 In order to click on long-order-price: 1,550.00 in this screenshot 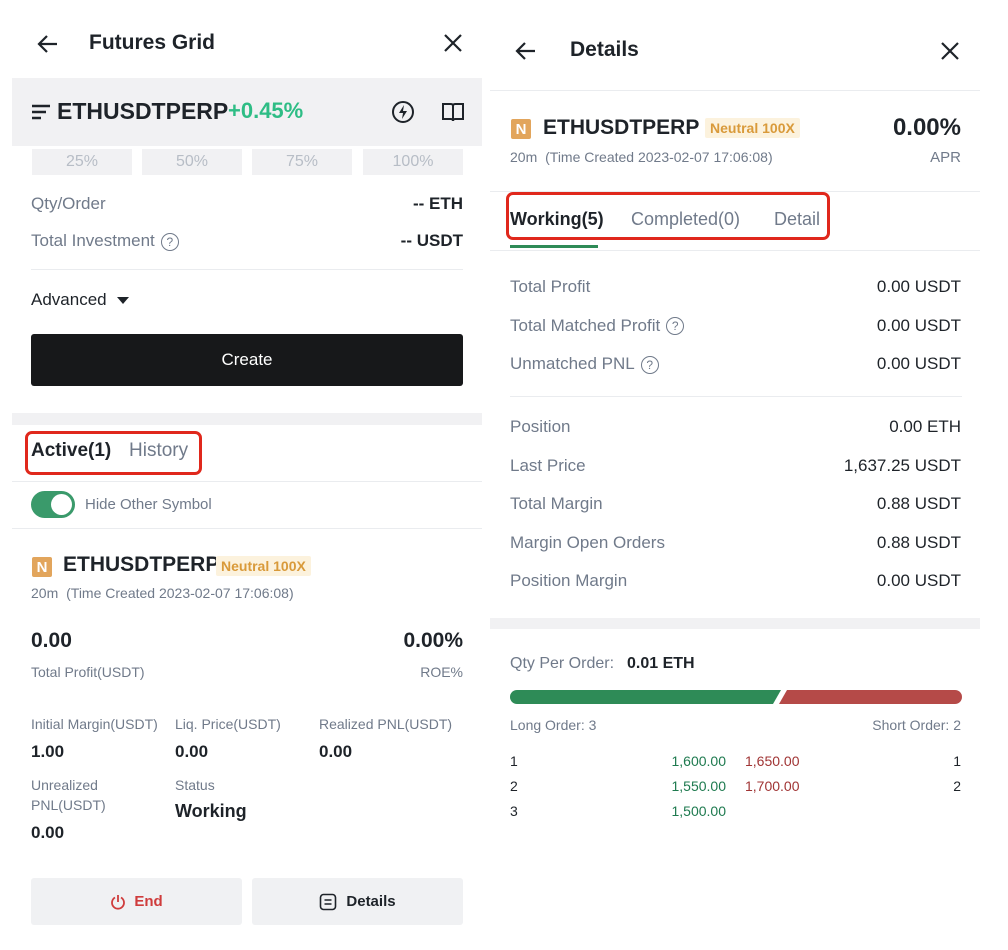, I will do `click(699, 786)`.